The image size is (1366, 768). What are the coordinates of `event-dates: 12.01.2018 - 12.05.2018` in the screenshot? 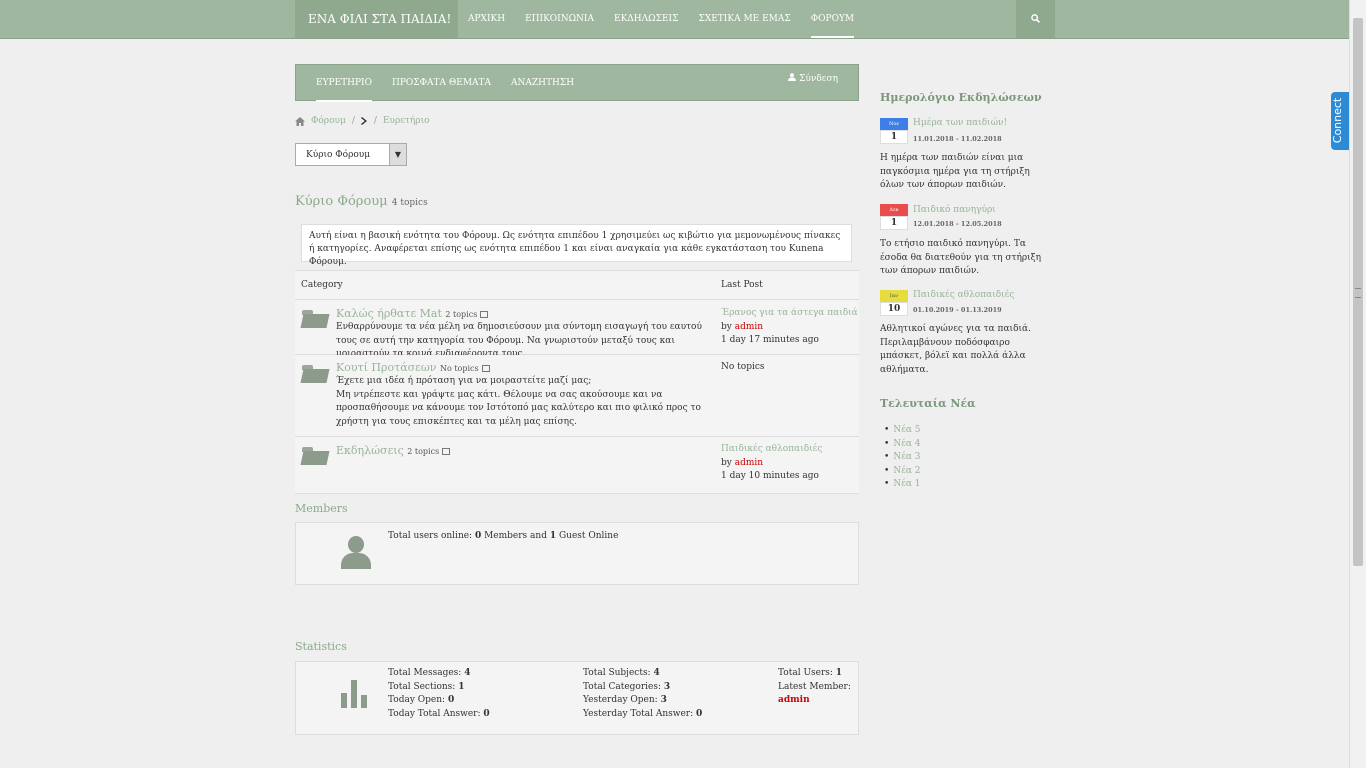 It's located at (957, 224).